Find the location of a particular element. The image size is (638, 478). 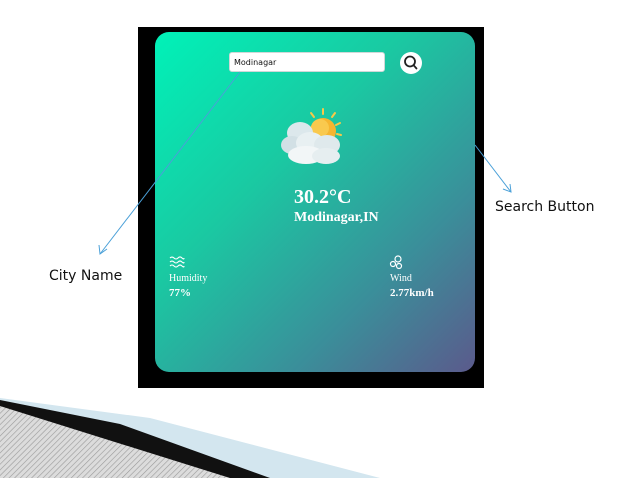

humidity-waves-icon is located at coordinates (177, 262).